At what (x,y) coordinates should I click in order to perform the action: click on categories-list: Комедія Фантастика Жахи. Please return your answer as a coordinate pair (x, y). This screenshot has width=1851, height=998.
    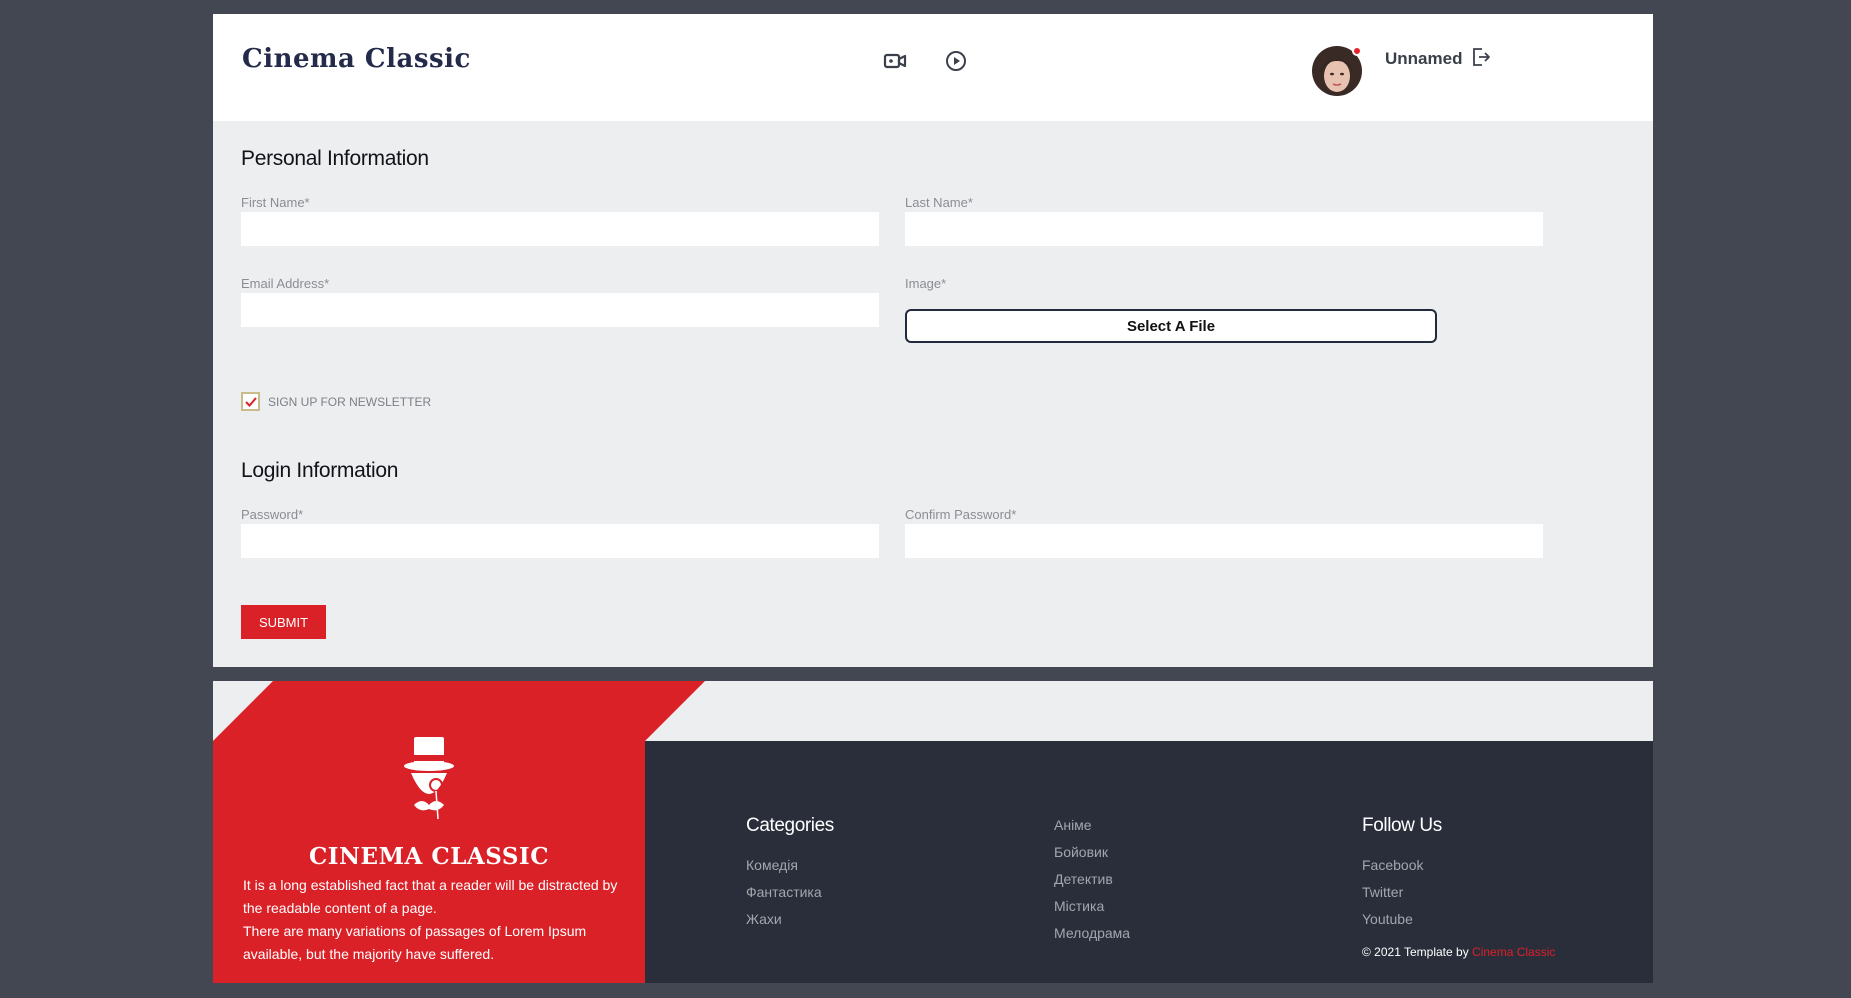
    Looking at the image, I should click on (784, 892).